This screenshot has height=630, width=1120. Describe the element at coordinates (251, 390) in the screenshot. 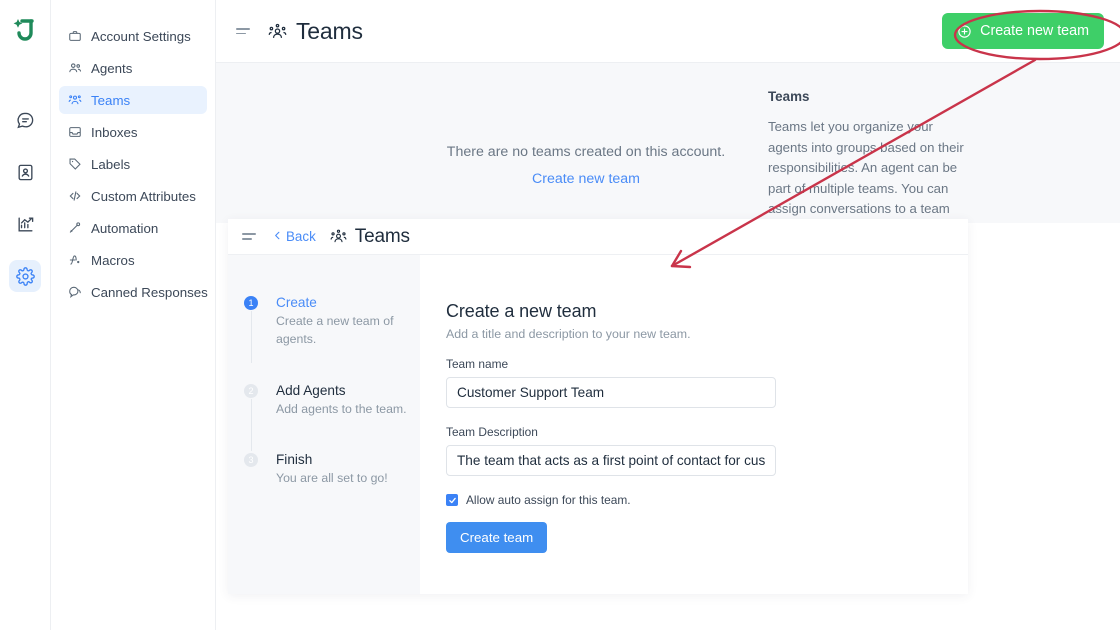

I see `step-number-badge: 2` at that location.